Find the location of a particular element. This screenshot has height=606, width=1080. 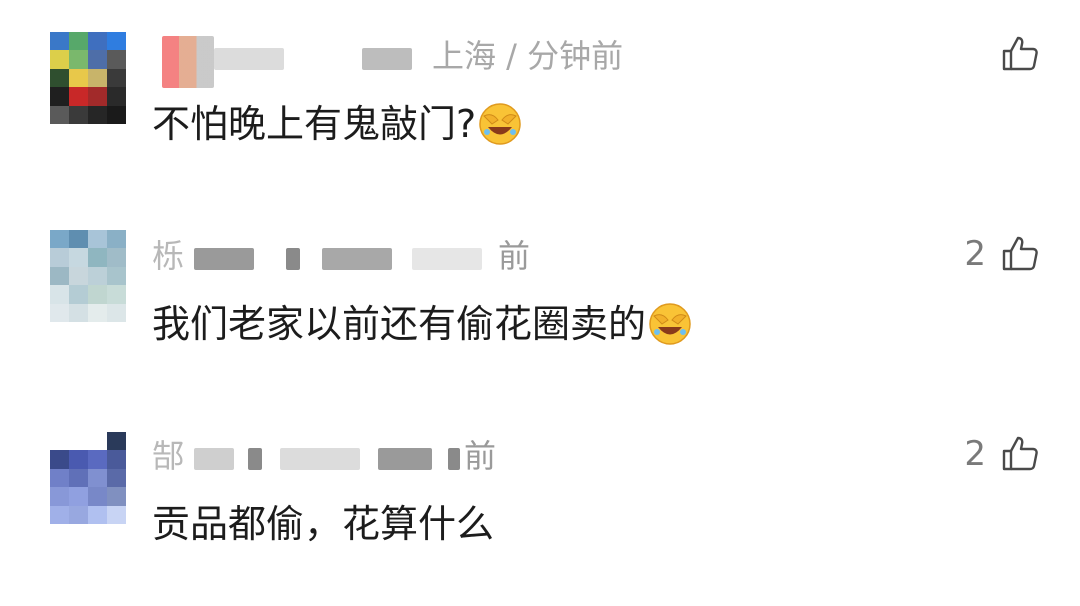

like-button is located at coordinates (1013, 54).